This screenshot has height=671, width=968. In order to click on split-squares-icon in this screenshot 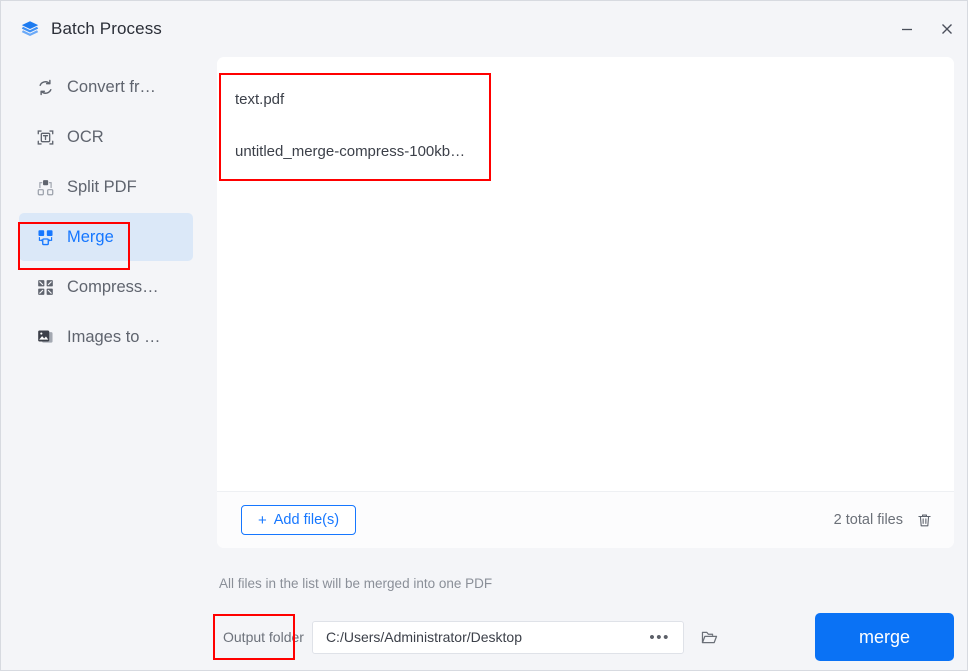, I will do `click(45, 187)`.